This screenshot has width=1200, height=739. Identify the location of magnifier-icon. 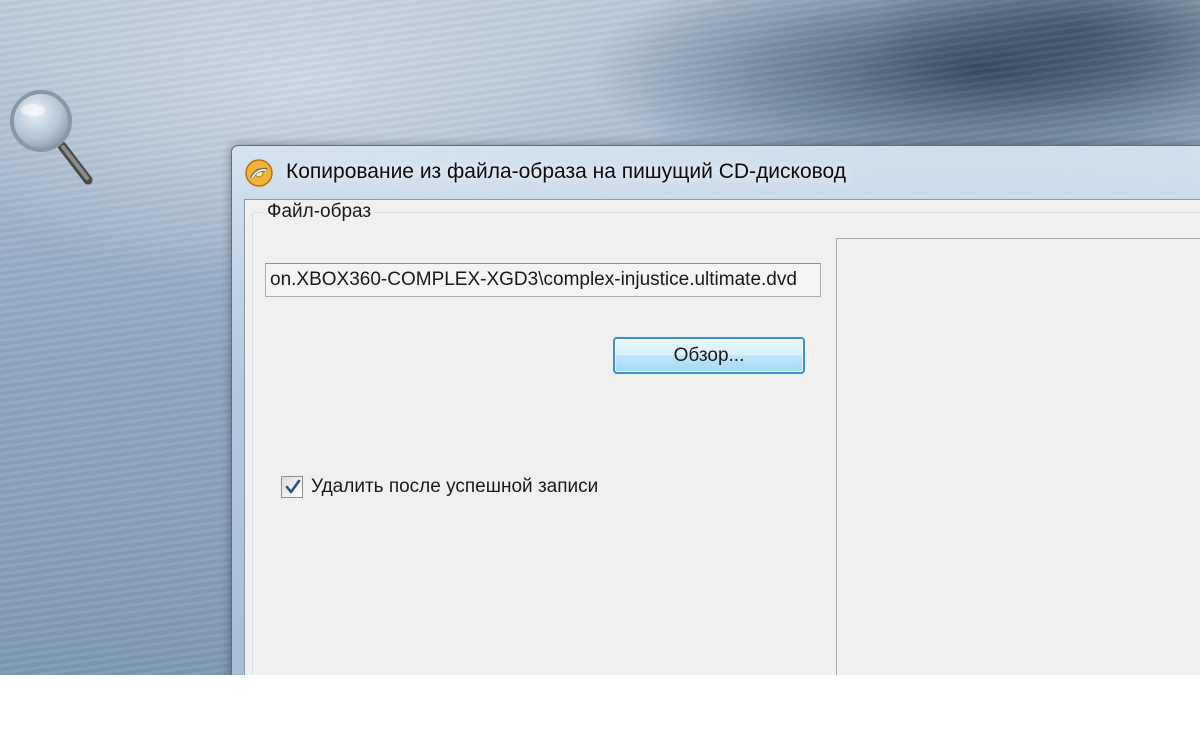
(53, 138).